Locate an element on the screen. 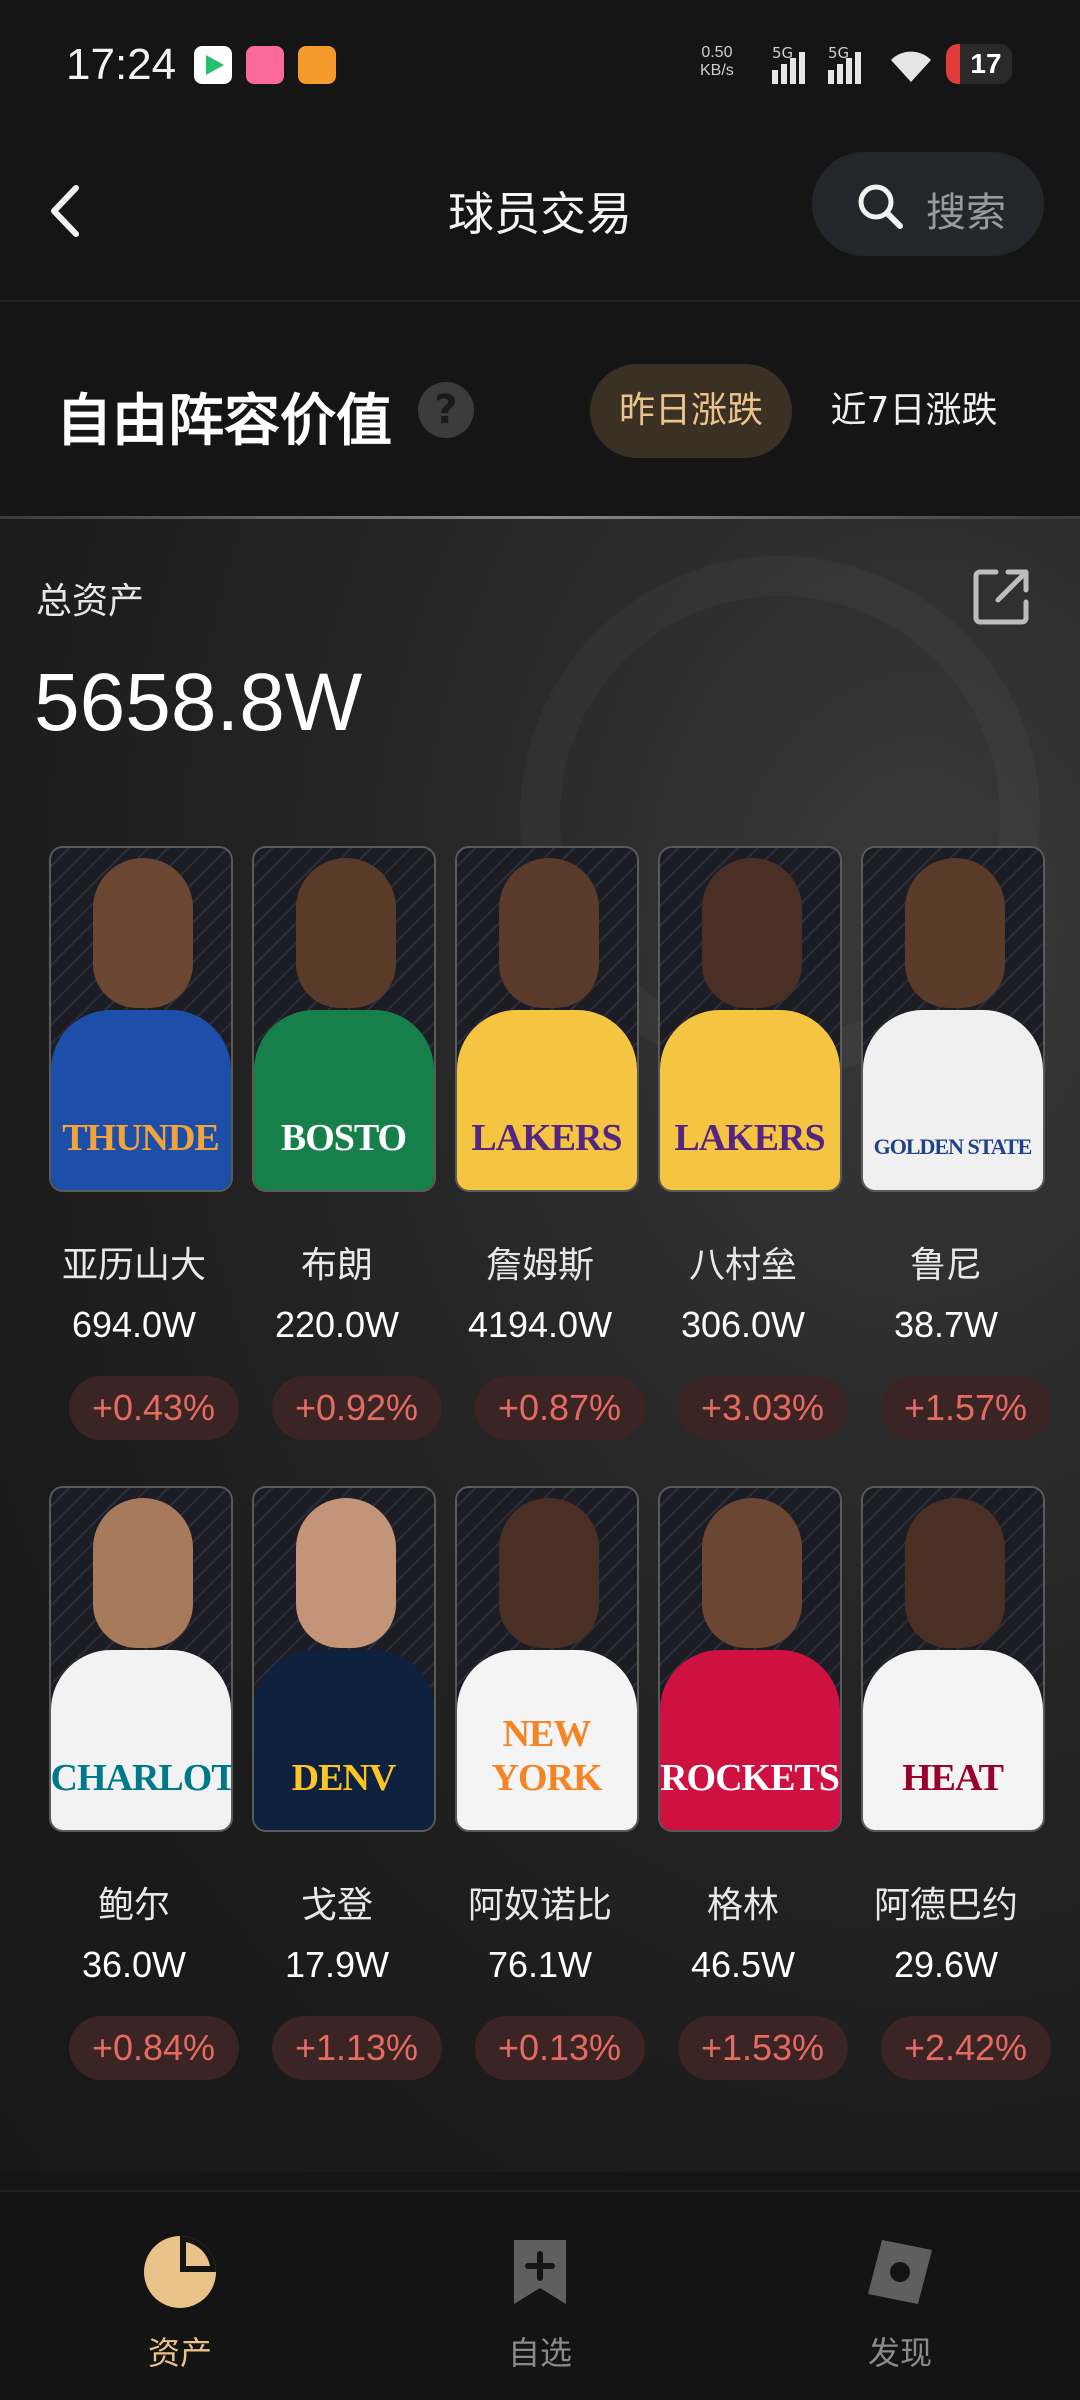  player-change-badge: +1.57% is located at coordinates (965, 1408).